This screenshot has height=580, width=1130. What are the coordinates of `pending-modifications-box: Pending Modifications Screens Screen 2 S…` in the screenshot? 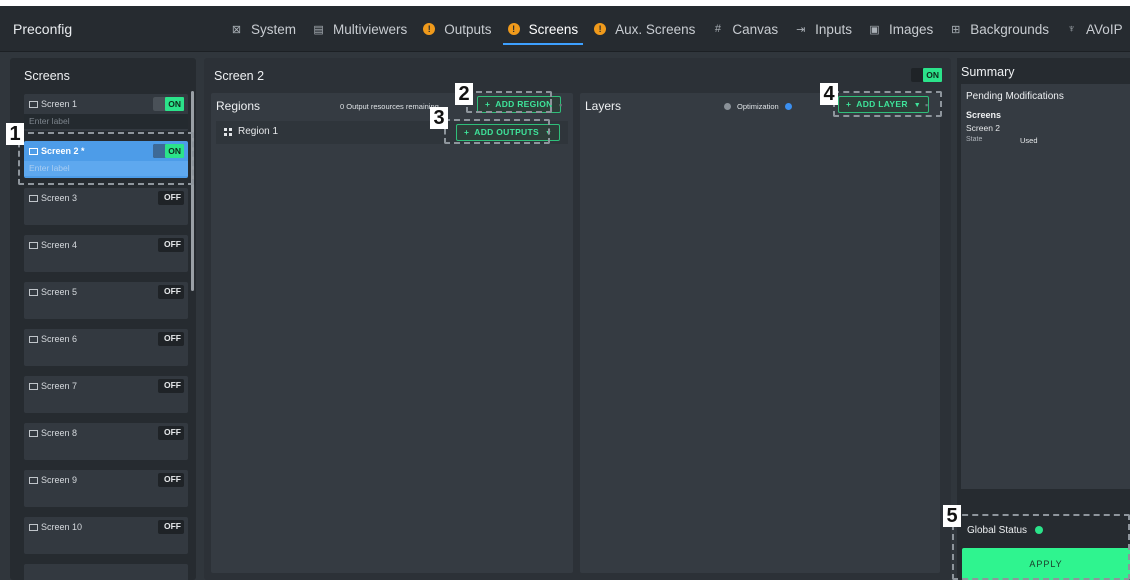 It's located at (1045, 286).